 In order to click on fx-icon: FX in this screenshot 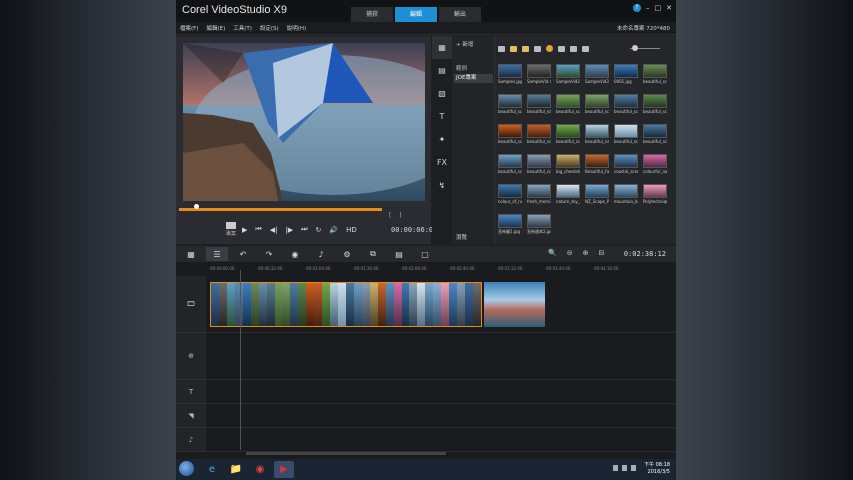, I will do `click(442, 162)`.